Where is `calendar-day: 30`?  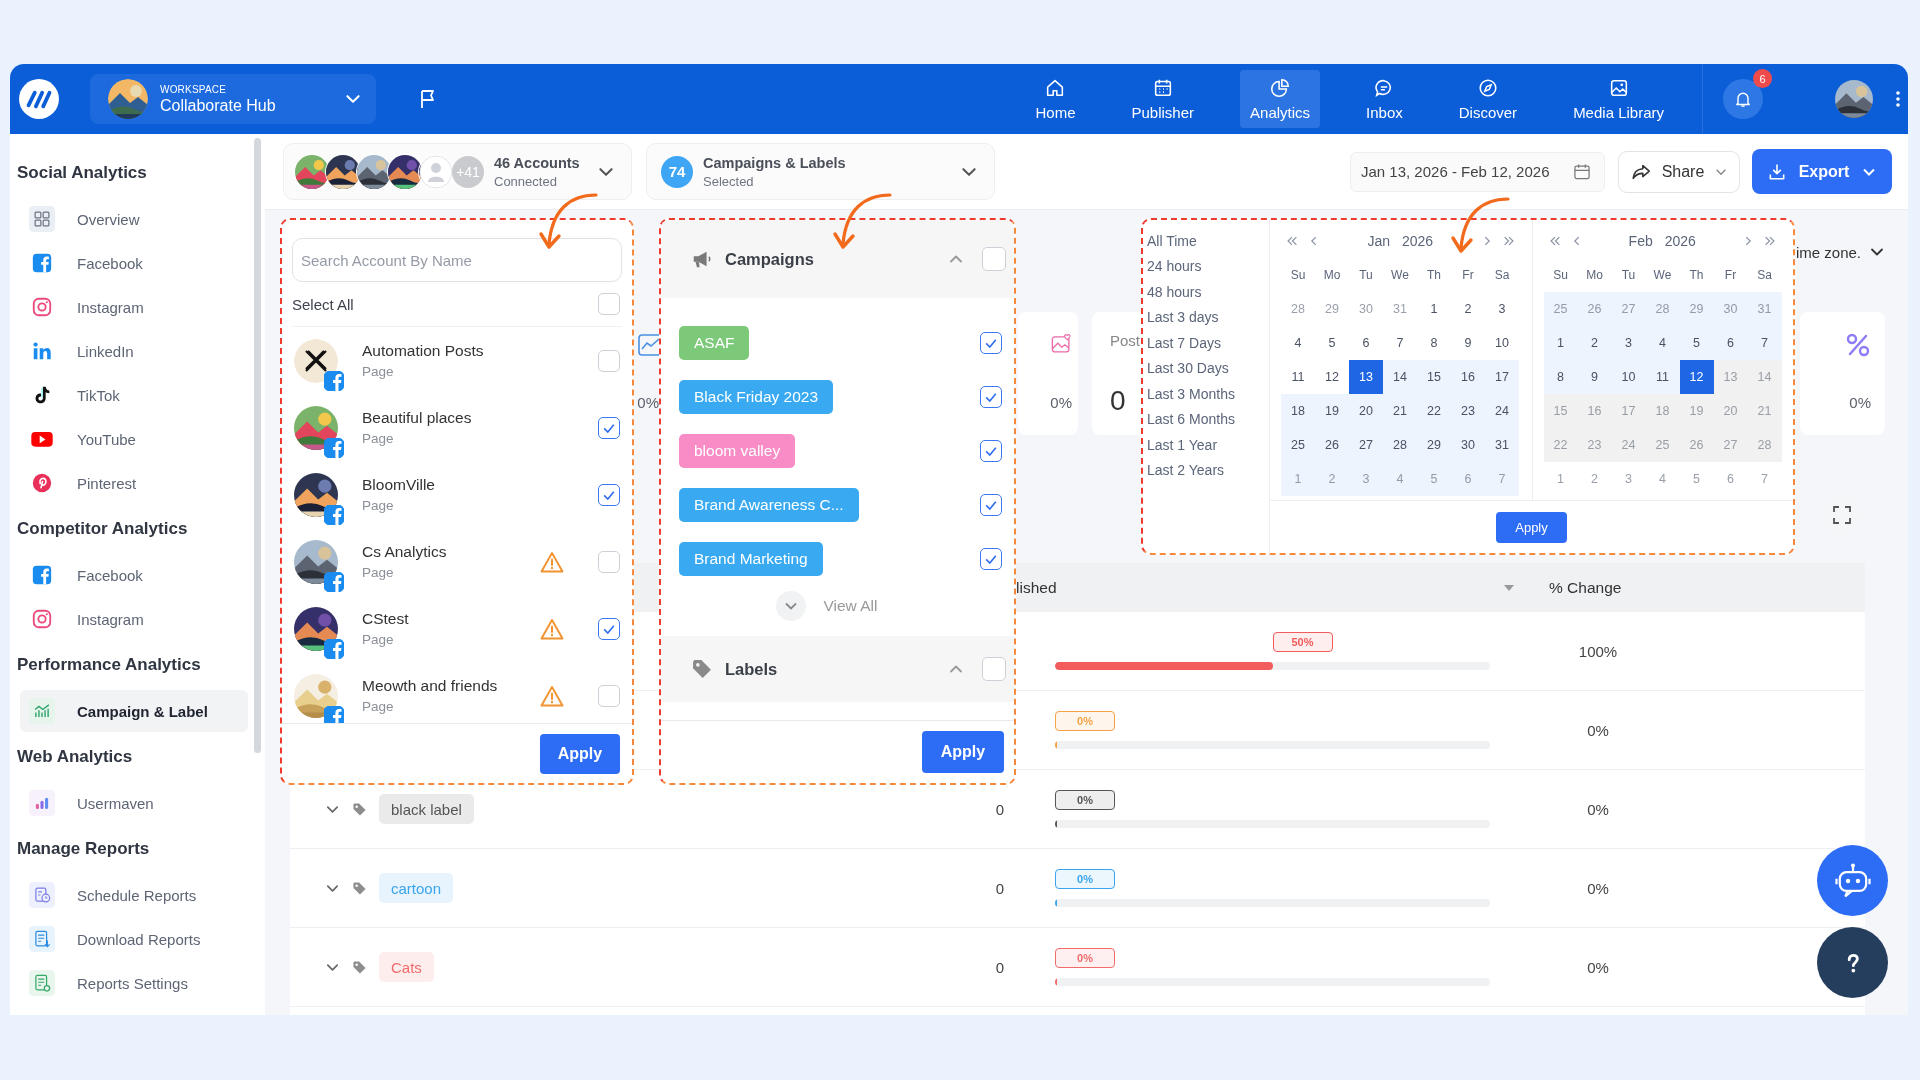 calendar-day: 30 is located at coordinates (1468, 445).